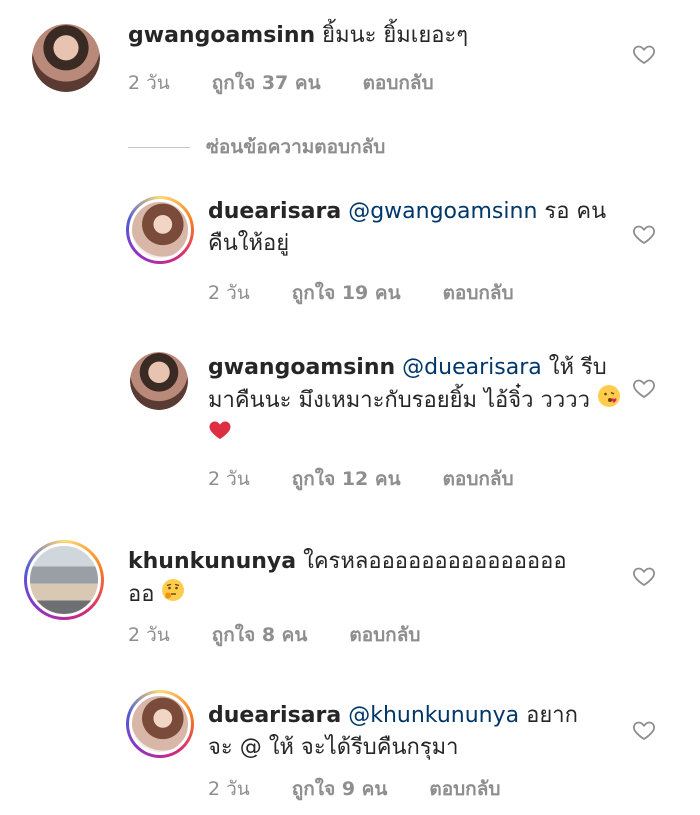 This screenshot has height=815, width=700. I want to click on username: khunkununya, so click(212, 561).